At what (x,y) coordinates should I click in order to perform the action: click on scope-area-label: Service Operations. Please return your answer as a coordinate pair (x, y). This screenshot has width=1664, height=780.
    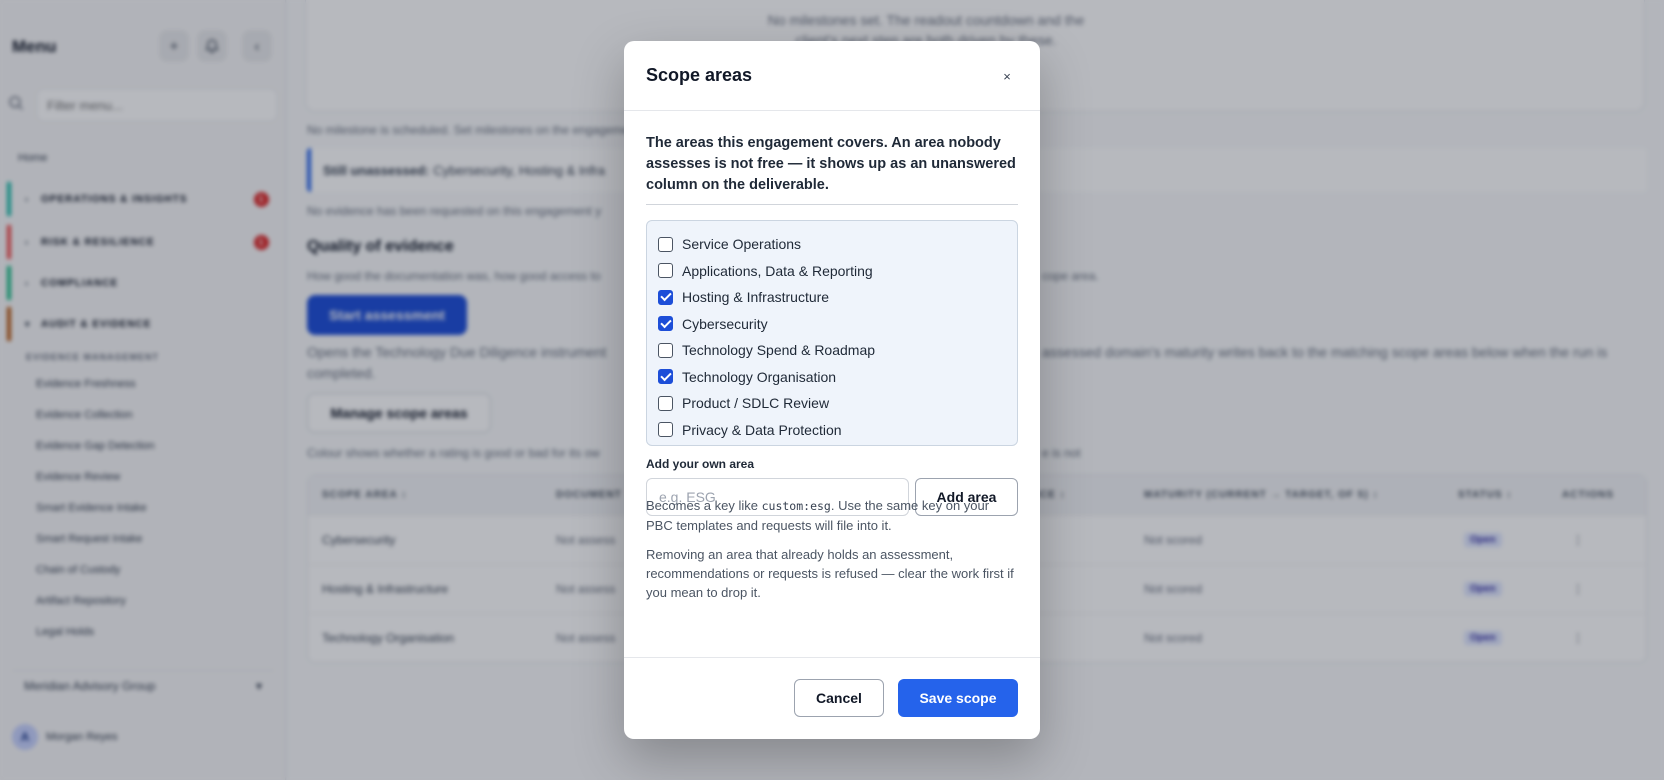
    Looking at the image, I should click on (742, 244).